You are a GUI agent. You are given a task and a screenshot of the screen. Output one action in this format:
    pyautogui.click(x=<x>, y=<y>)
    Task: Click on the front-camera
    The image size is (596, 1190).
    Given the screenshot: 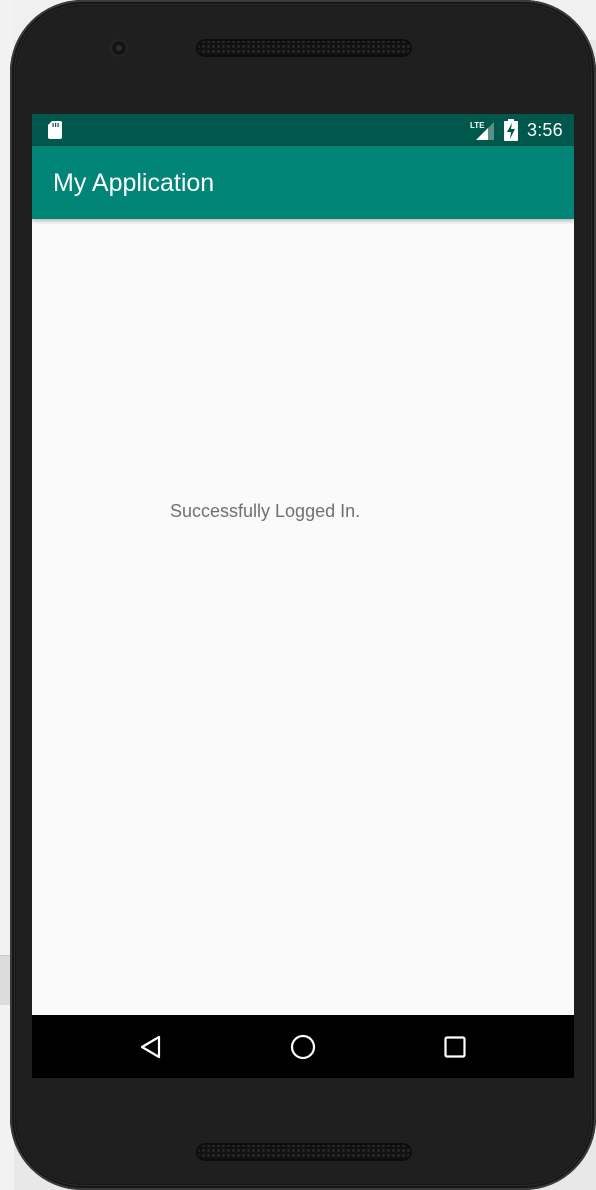 What is the action you would take?
    pyautogui.click(x=119, y=48)
    